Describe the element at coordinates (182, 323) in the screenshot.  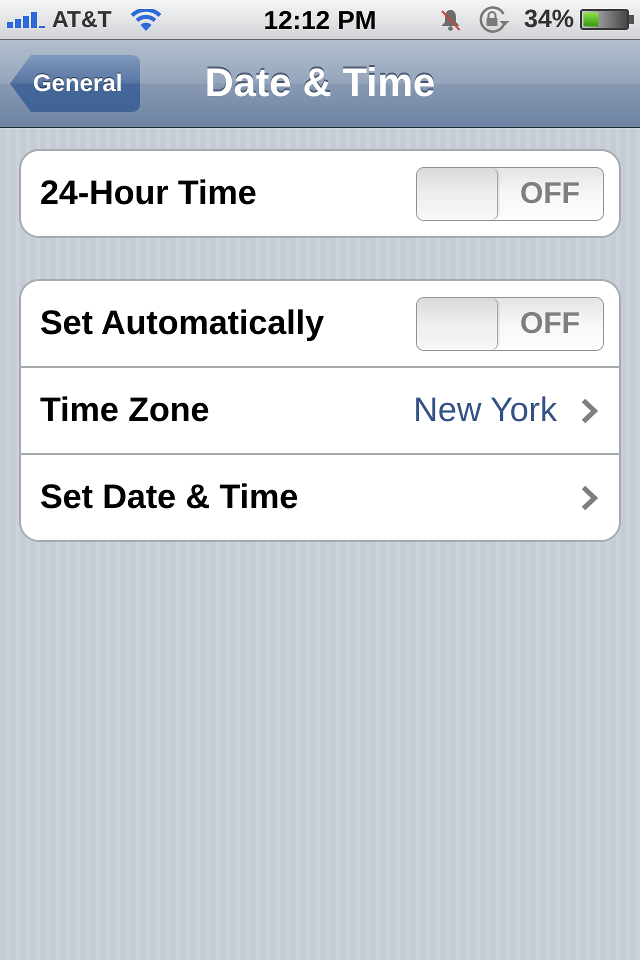
I see `row-label: Set Automatically` at that location.